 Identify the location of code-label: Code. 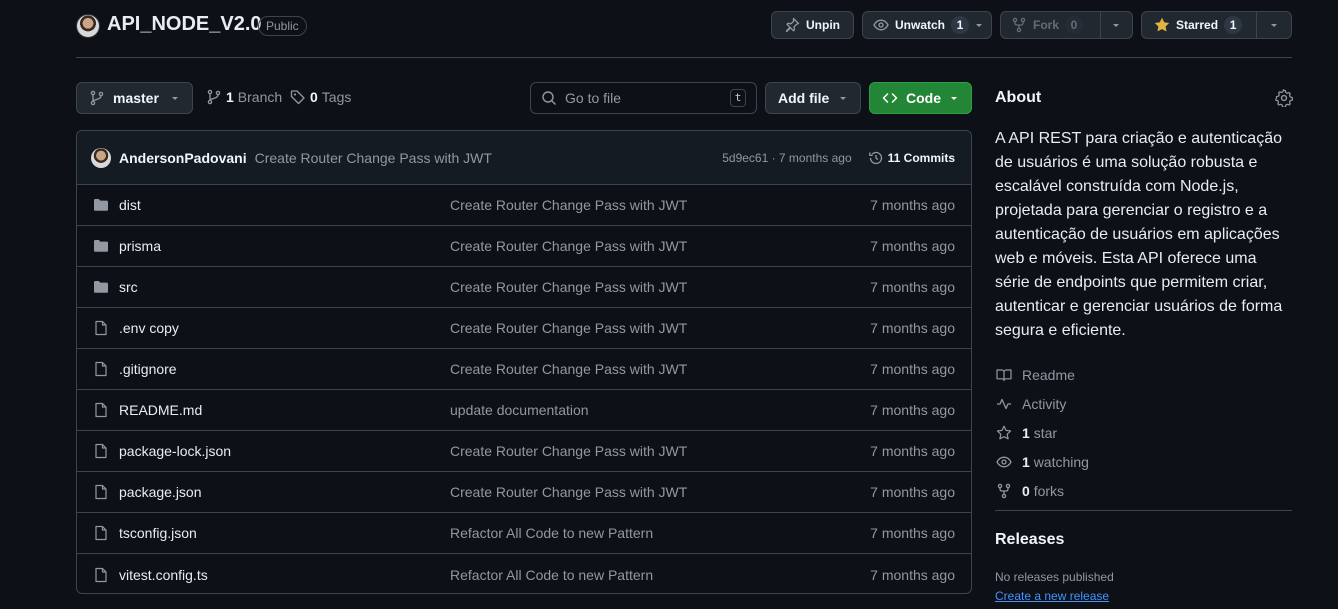
(923, 98).